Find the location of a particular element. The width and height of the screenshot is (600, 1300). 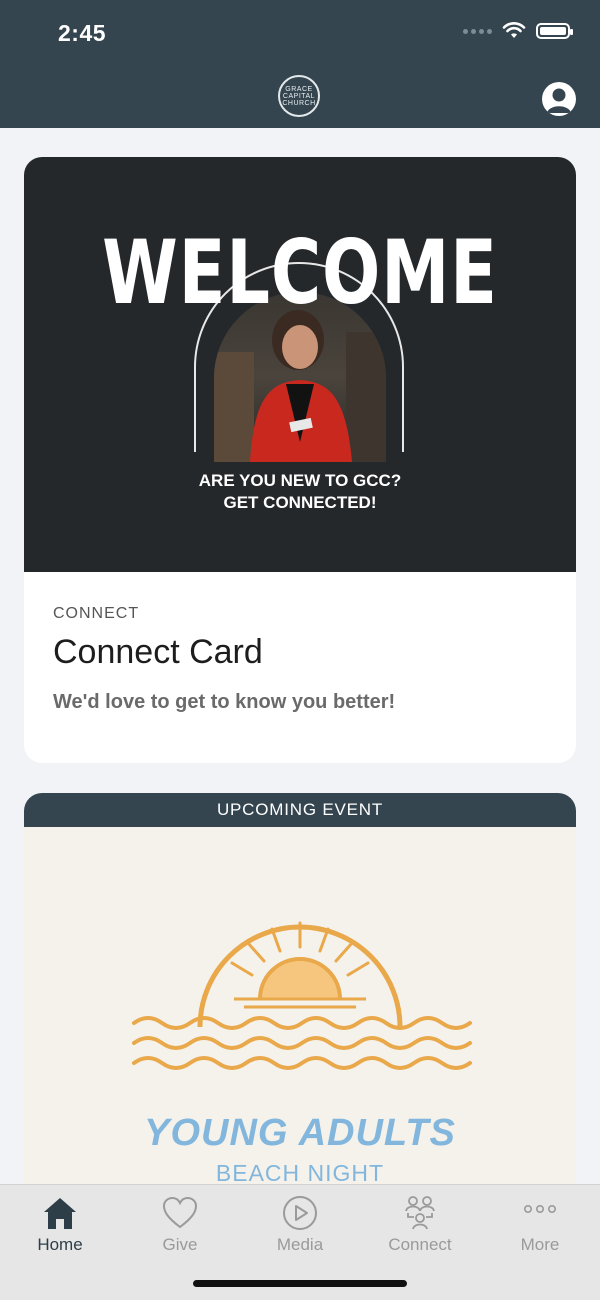

tab-connect: Connect is located at coordinates (420, 1225).